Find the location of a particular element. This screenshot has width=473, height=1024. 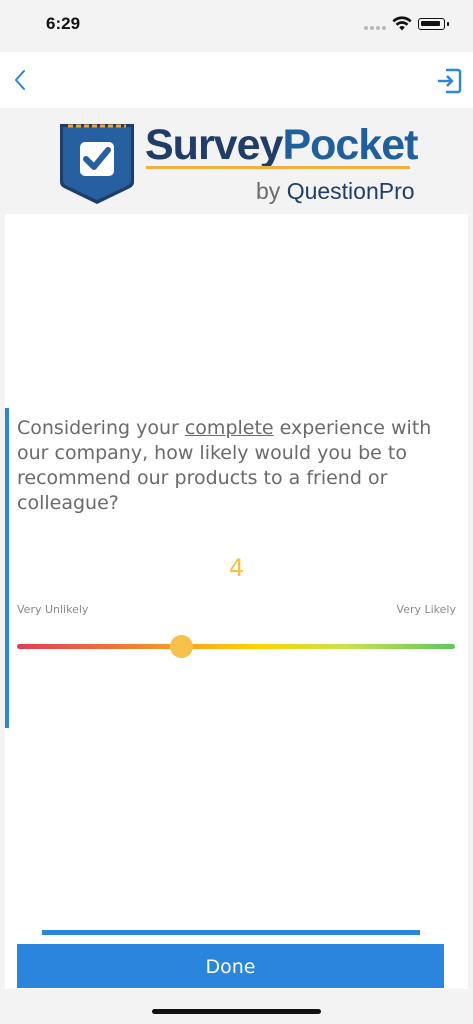

logo-underline is located at coordinates (278, 167).